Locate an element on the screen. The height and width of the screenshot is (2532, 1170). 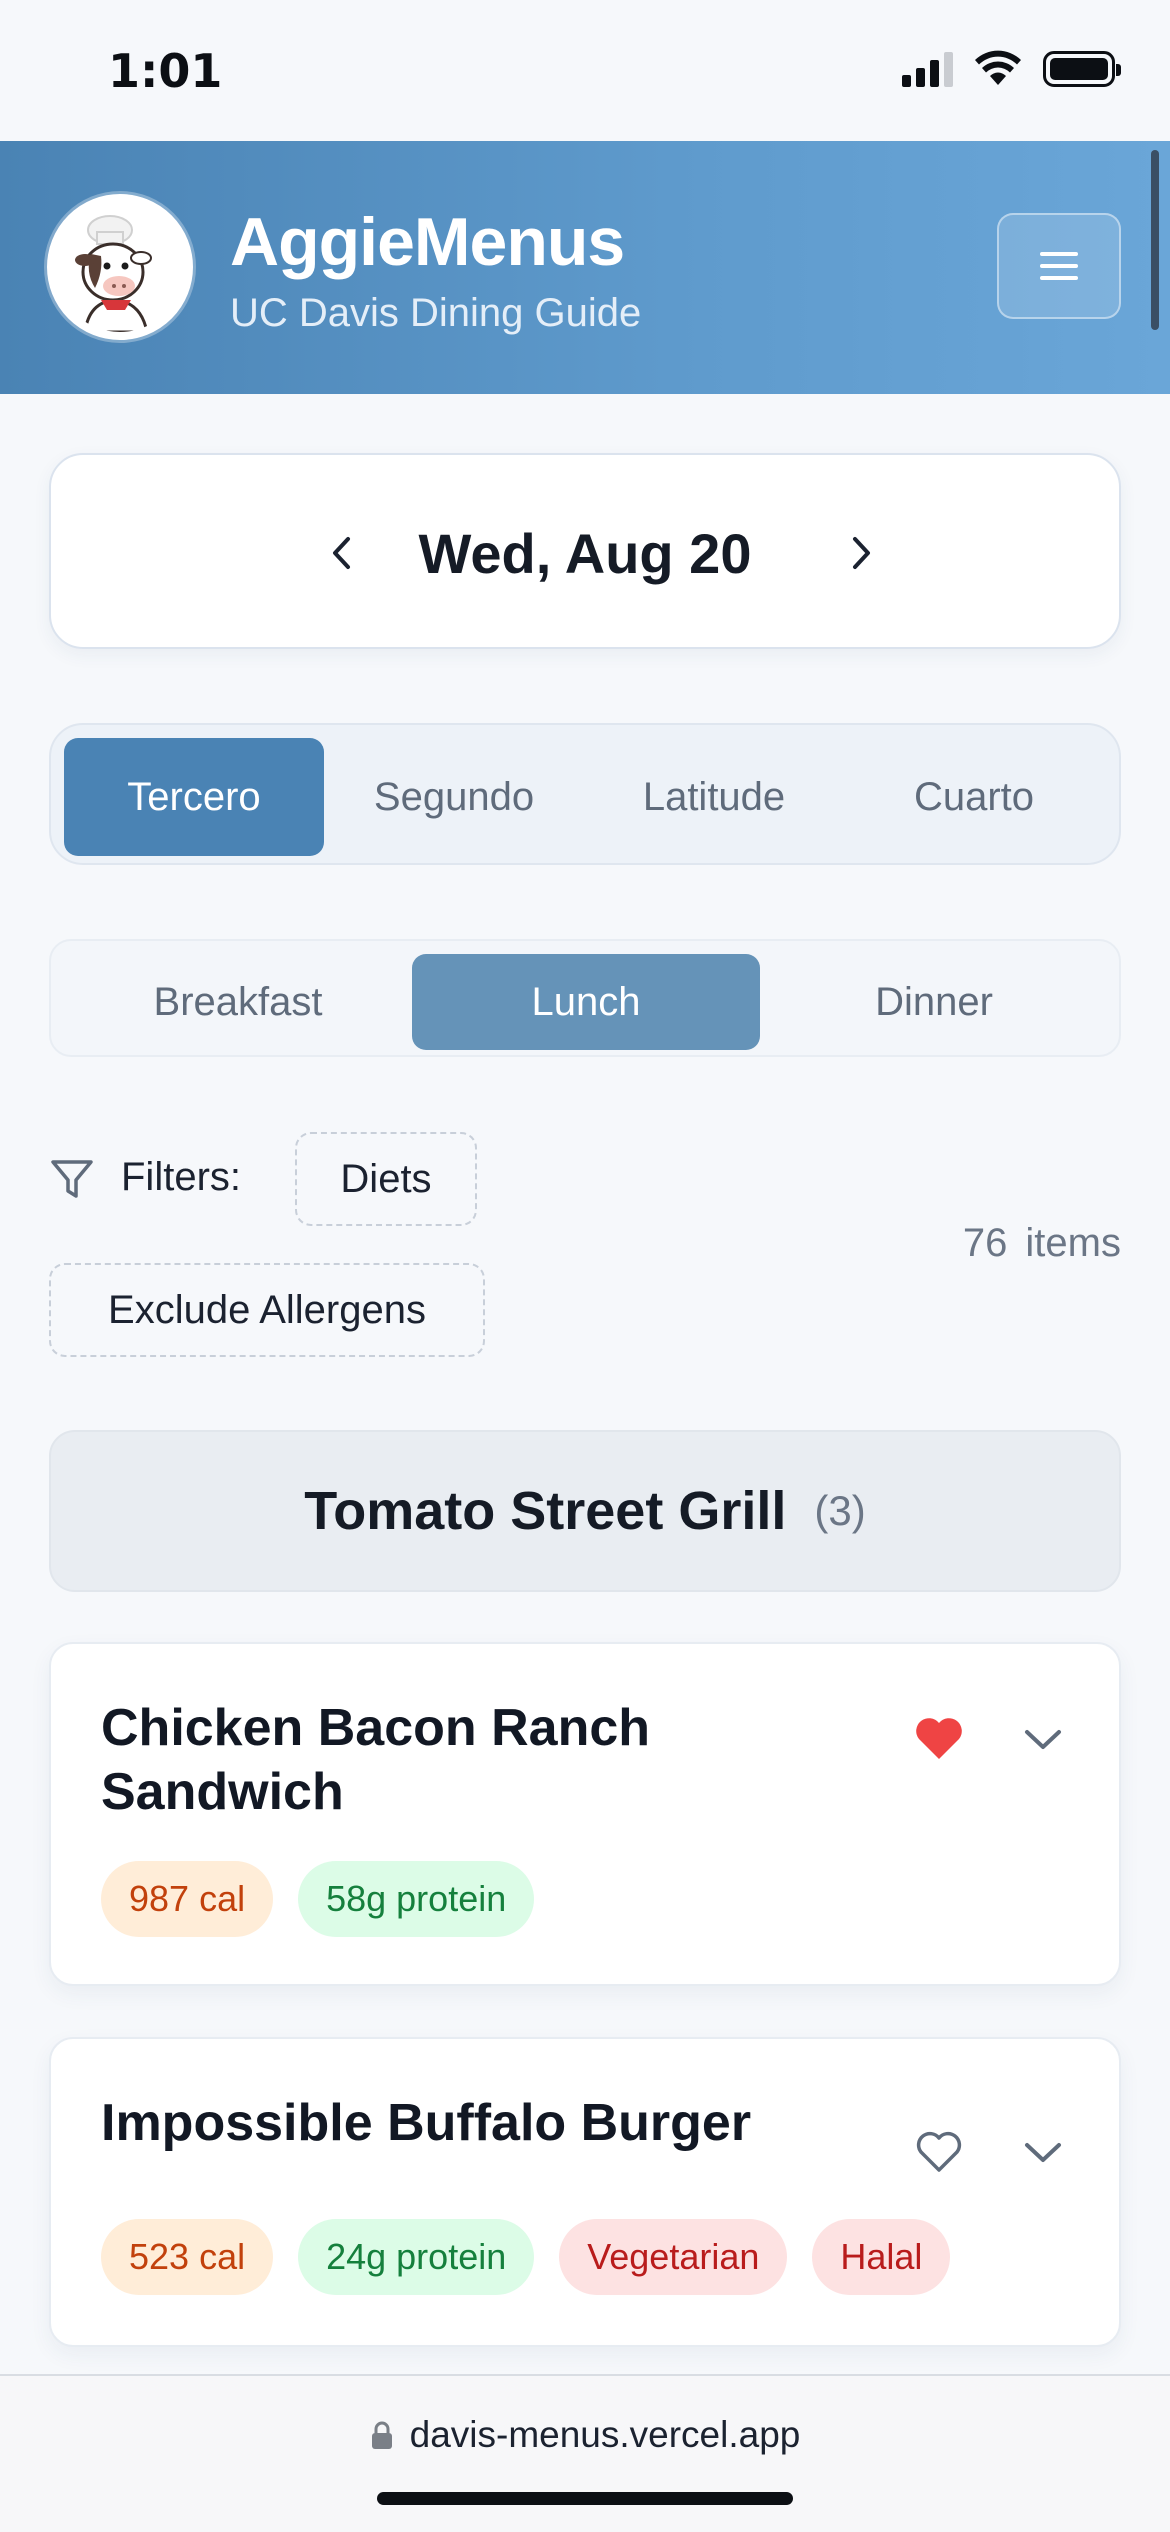
station-item-count: (3) is located at coordinates (840, 1510).